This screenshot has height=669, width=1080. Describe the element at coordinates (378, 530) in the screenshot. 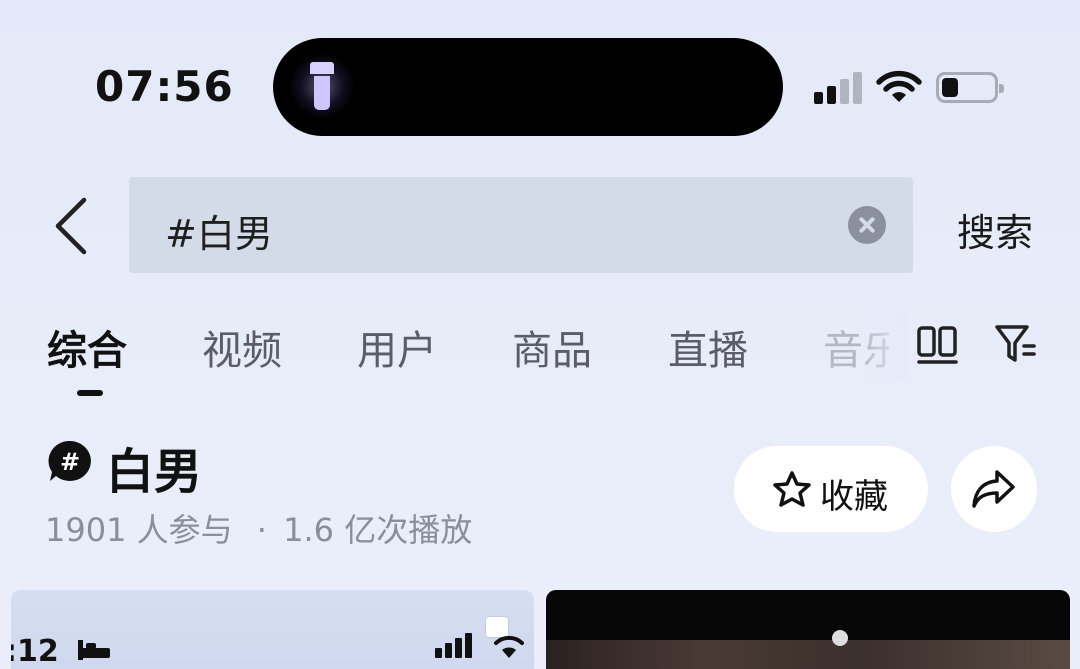

I see `topic-plays: 1.6 亿次播放` at that location.